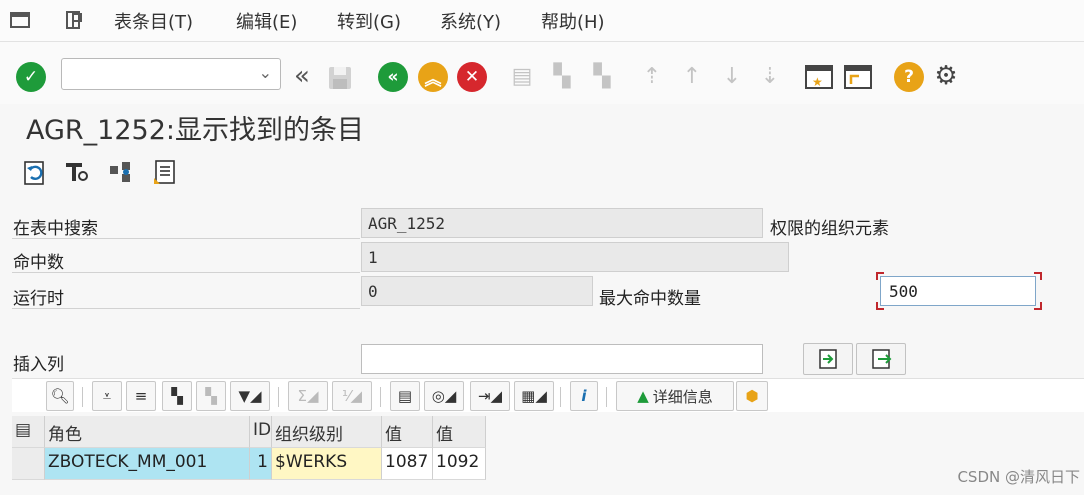  I want to click on max-hits-label: 最大命中数量, so click(650, 299).